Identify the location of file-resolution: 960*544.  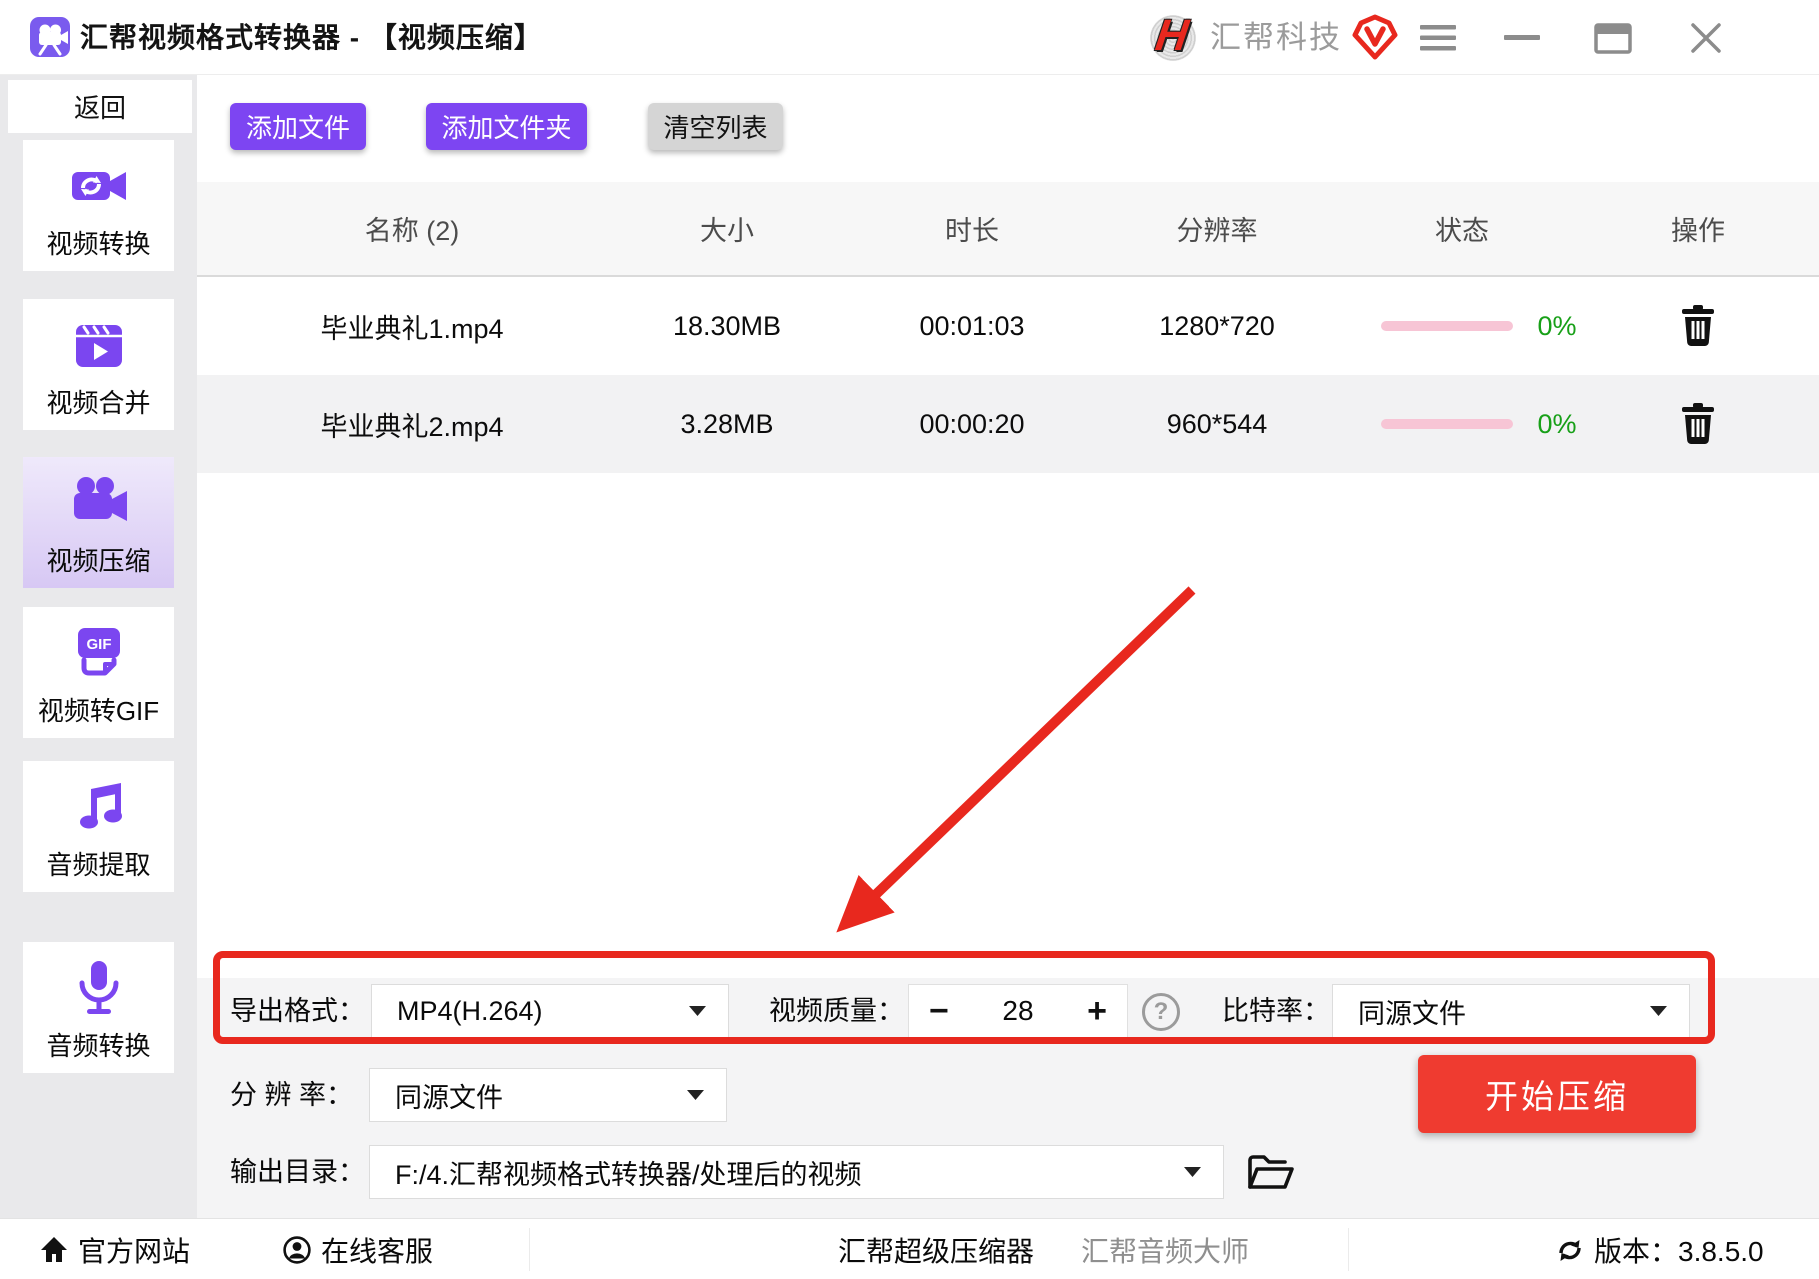
(1217, 423).